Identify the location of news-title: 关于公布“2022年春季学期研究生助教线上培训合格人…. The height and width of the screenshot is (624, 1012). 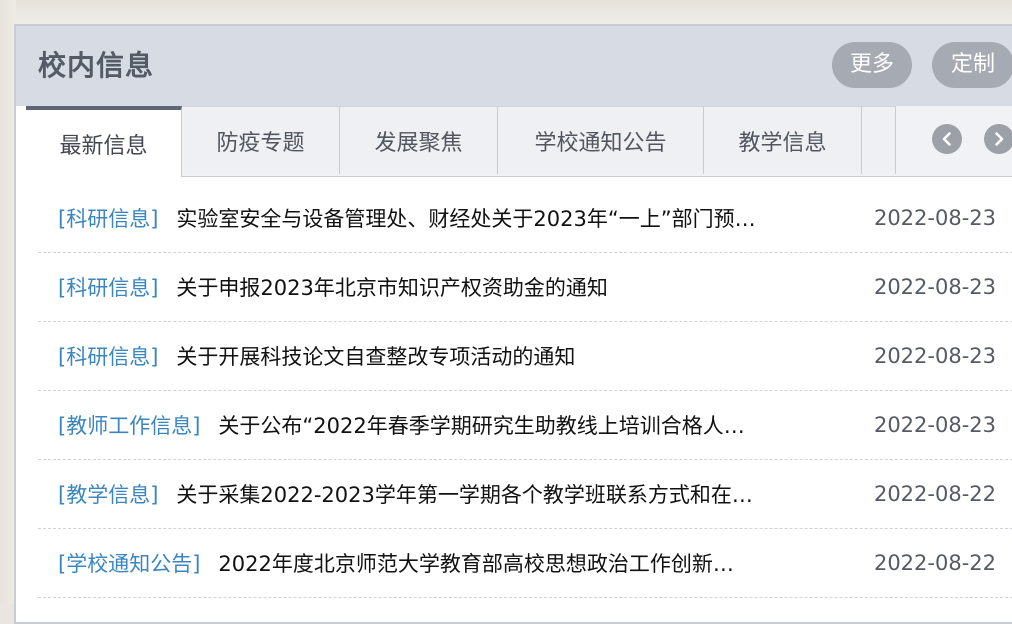
(481, 425).